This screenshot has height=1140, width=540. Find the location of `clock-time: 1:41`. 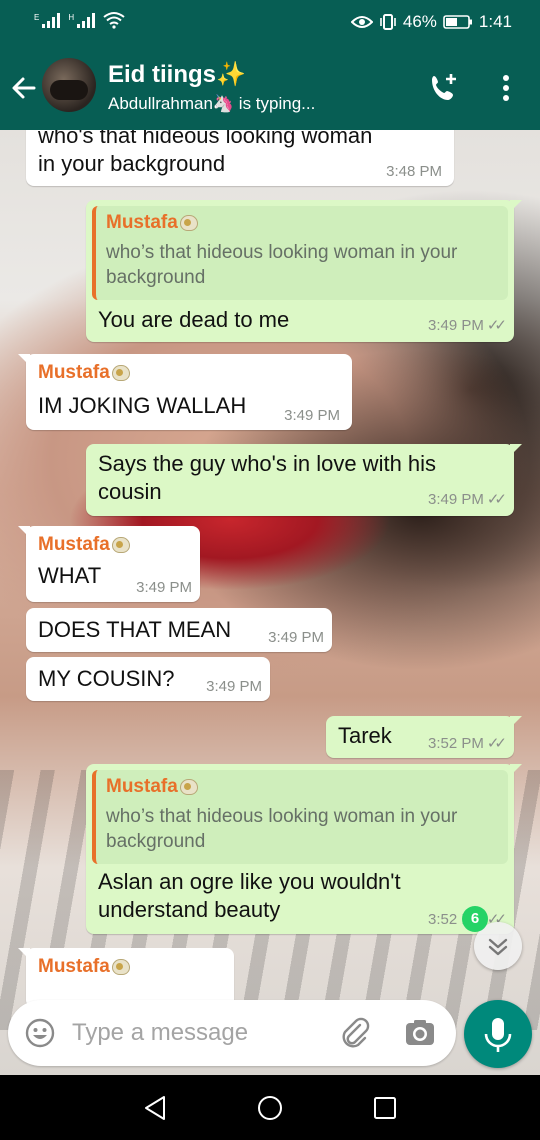

clock-time: 1:41 is located at coordinates (495, 21).